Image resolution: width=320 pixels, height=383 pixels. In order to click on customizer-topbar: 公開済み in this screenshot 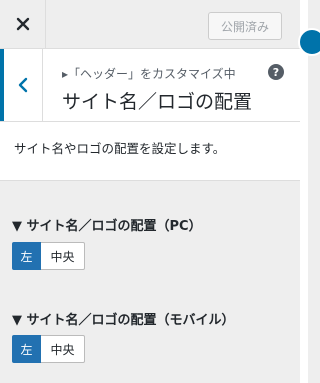, I will do `click(150, 24)`.